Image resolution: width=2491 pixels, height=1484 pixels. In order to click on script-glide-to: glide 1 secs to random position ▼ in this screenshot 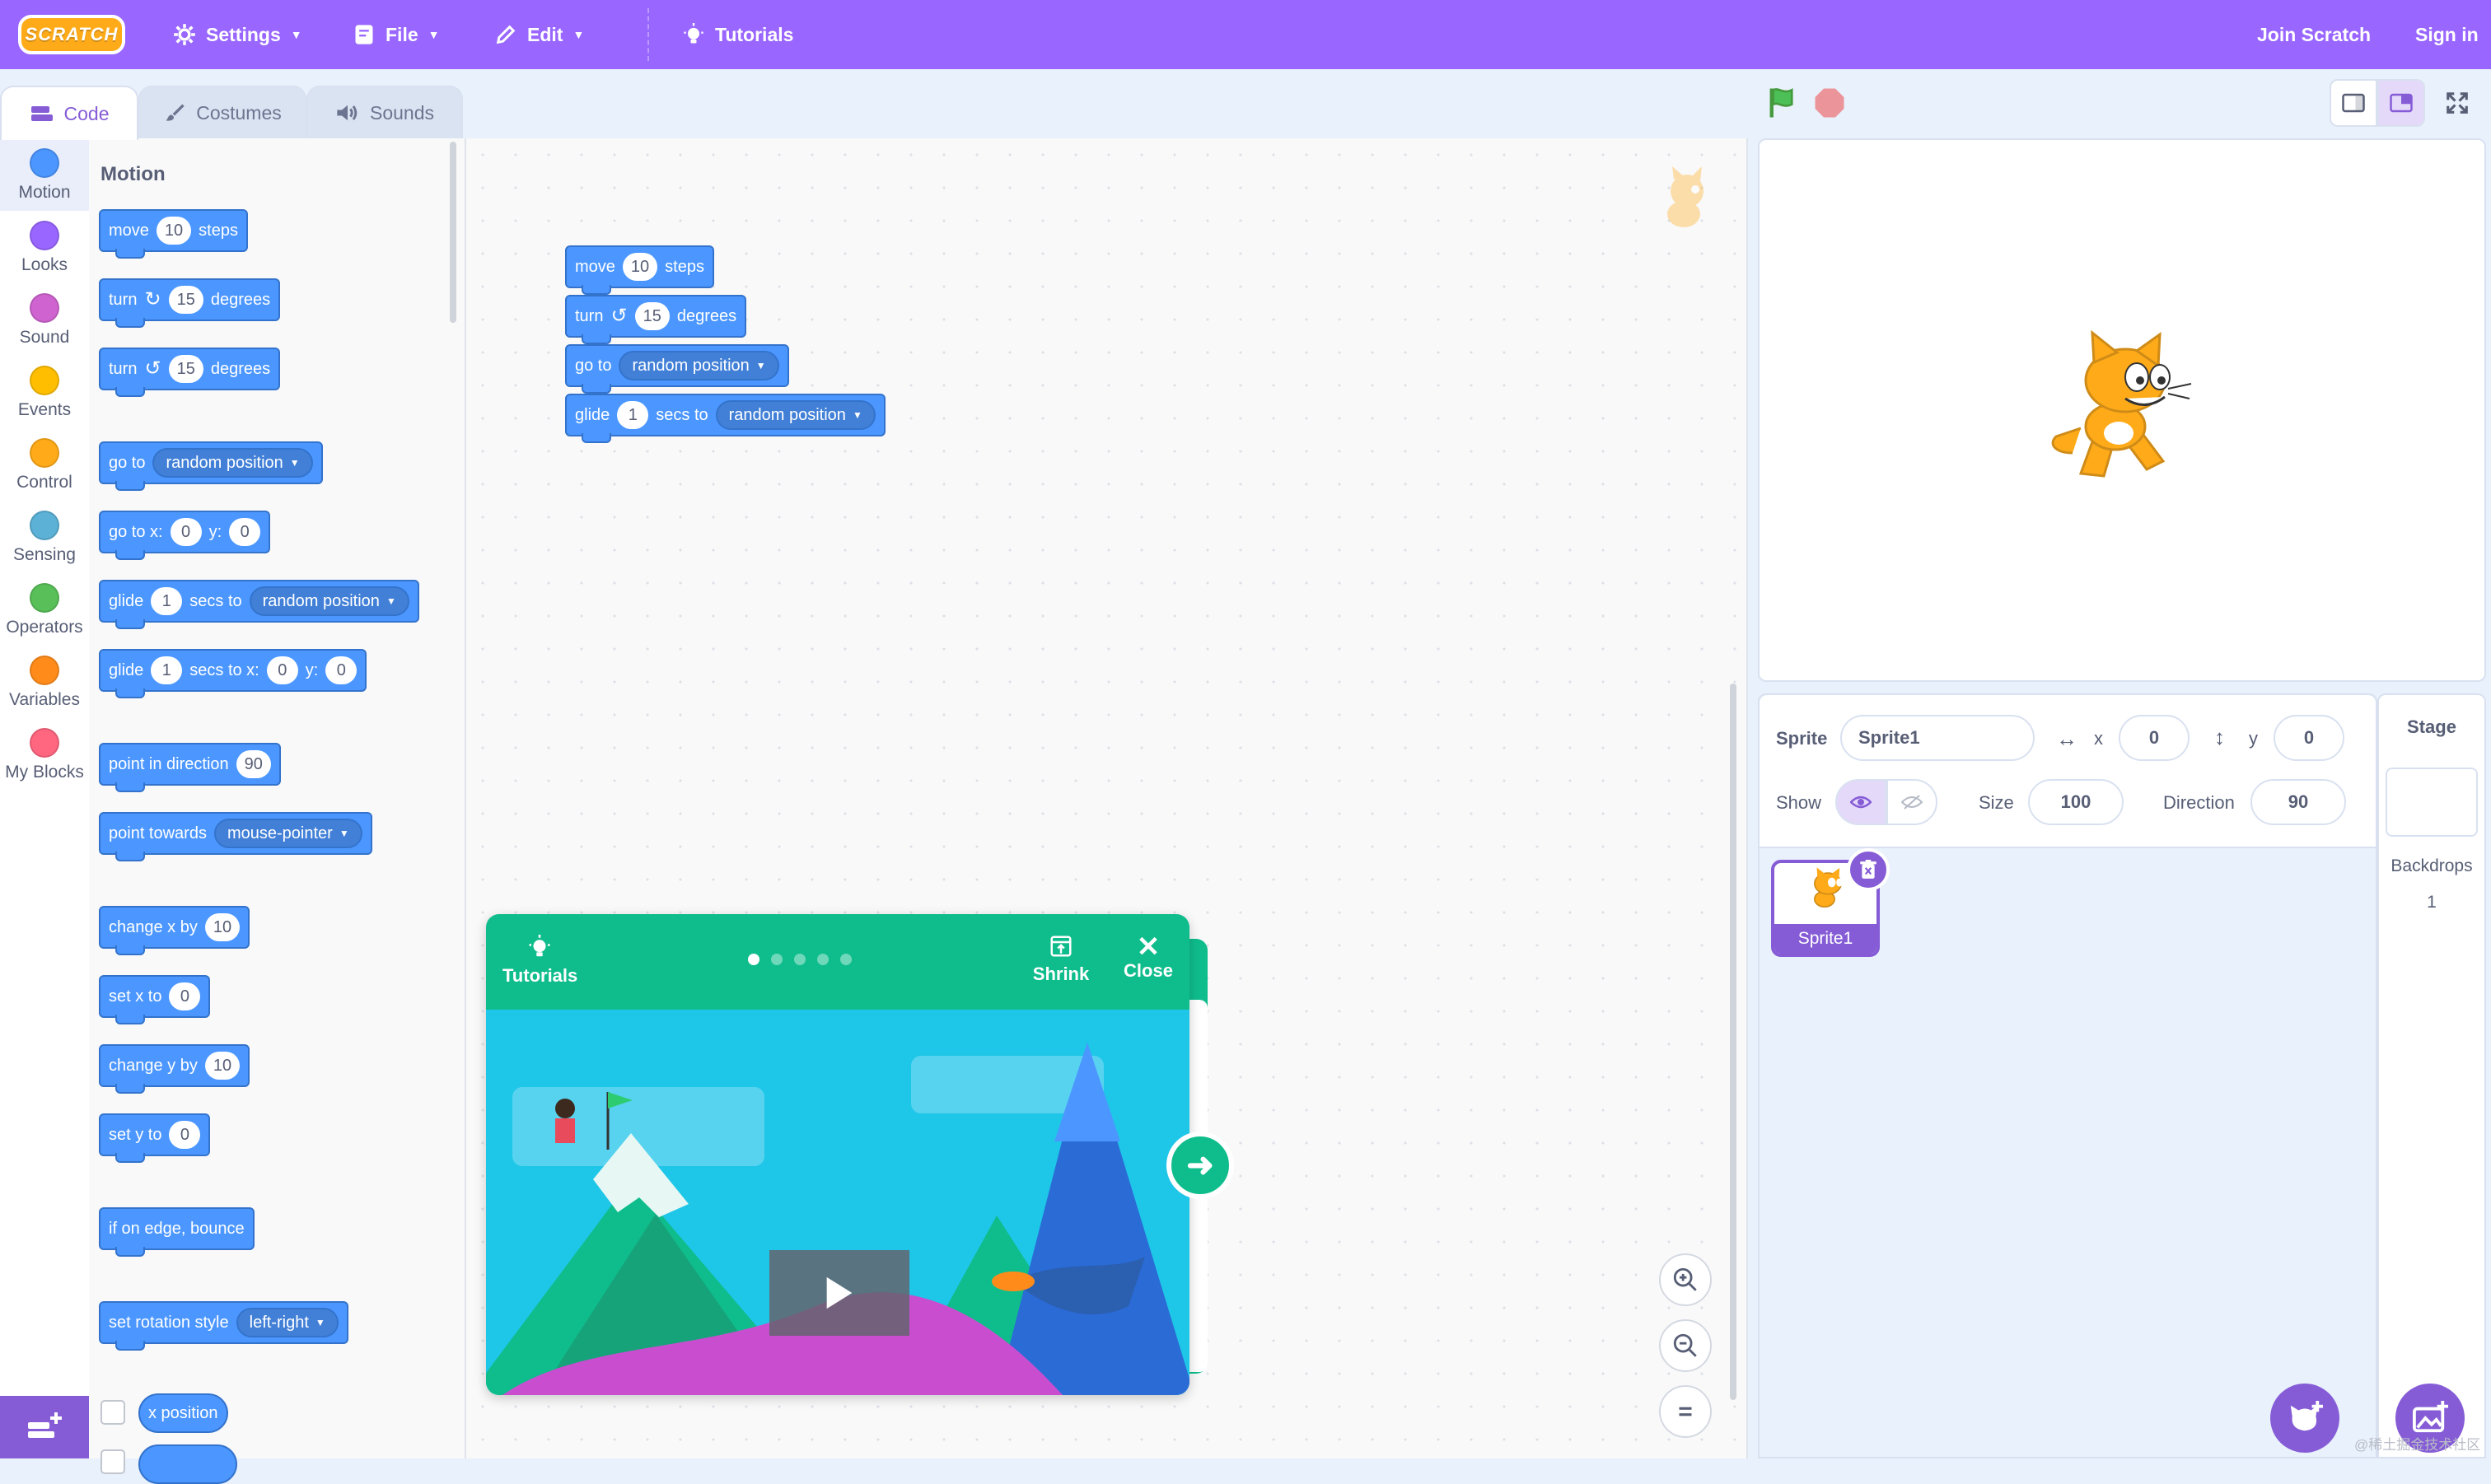, I will do `click(726, 418)`.